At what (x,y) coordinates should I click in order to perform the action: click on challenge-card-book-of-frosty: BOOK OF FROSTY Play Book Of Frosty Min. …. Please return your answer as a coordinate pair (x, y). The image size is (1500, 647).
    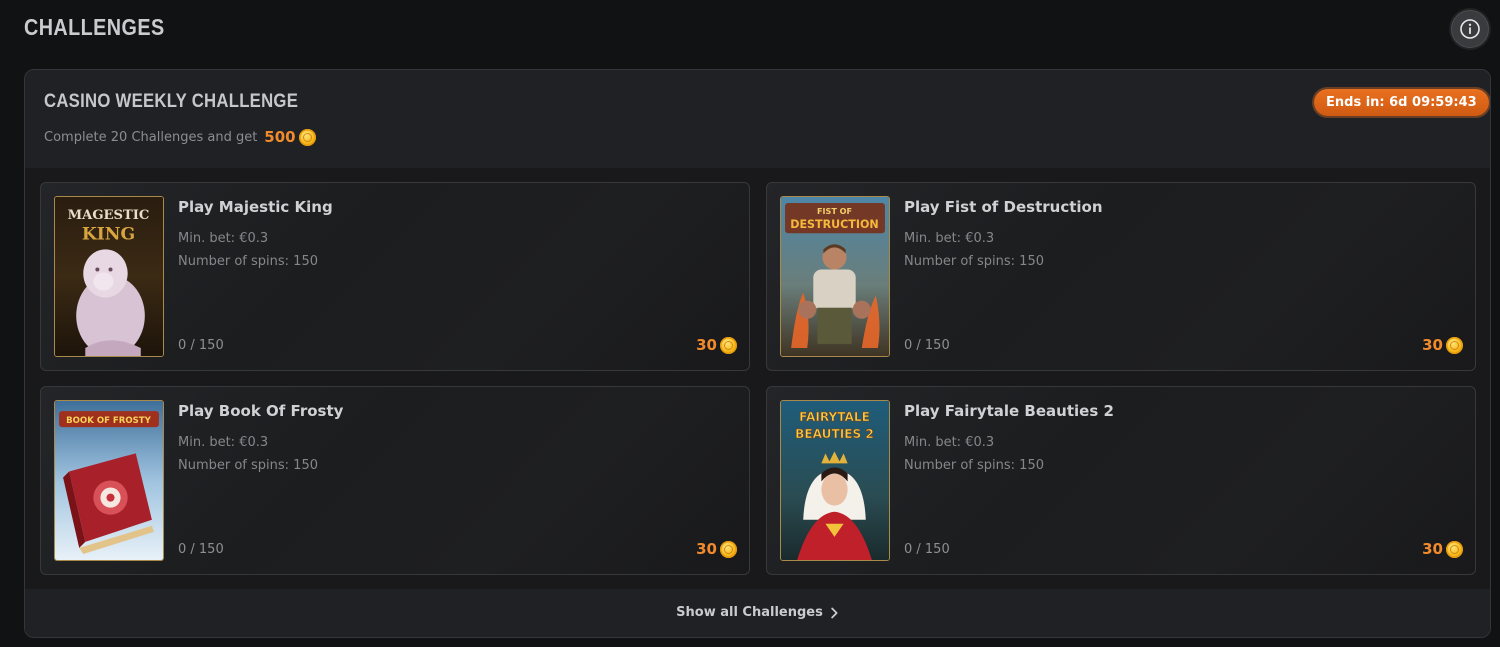
    Looking at the image, I should click on (395, 480).